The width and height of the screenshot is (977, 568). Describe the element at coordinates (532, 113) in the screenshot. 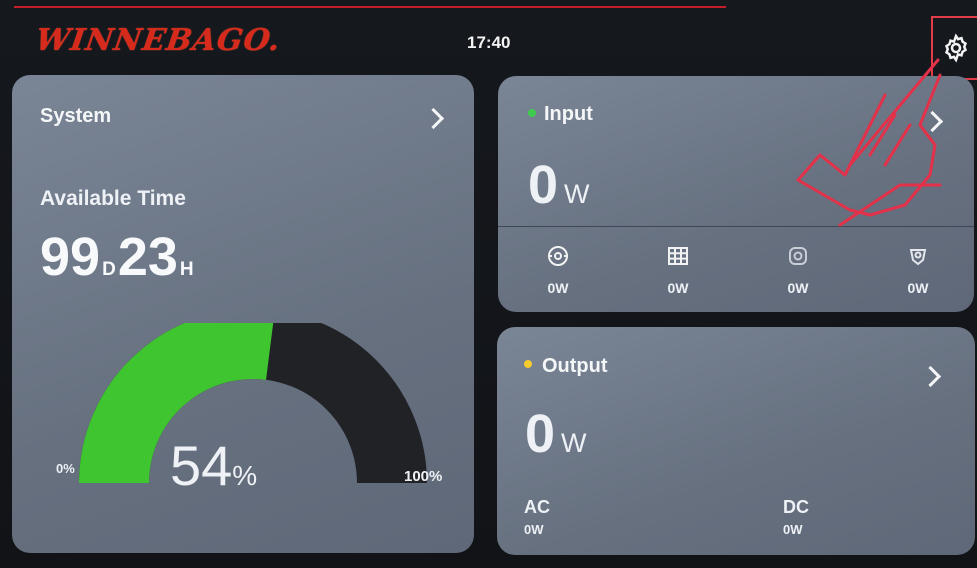

I see `input-status-dot` at that location.